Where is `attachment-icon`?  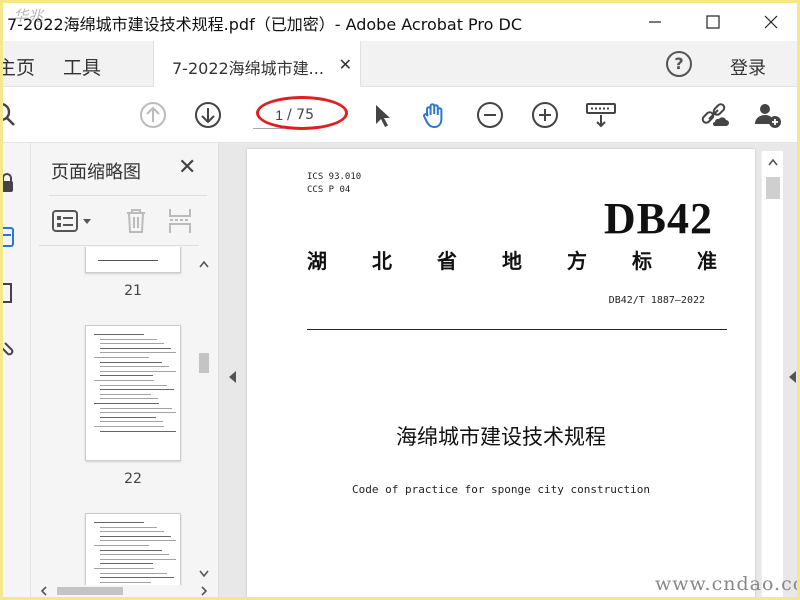
attachment-icon is located at coordinates (10, 351).